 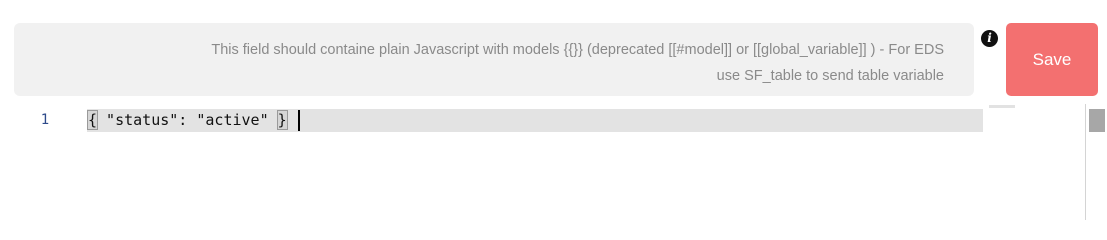 I want to click on code-line-text: { "status": "active" }, so click(x=187, y=120).